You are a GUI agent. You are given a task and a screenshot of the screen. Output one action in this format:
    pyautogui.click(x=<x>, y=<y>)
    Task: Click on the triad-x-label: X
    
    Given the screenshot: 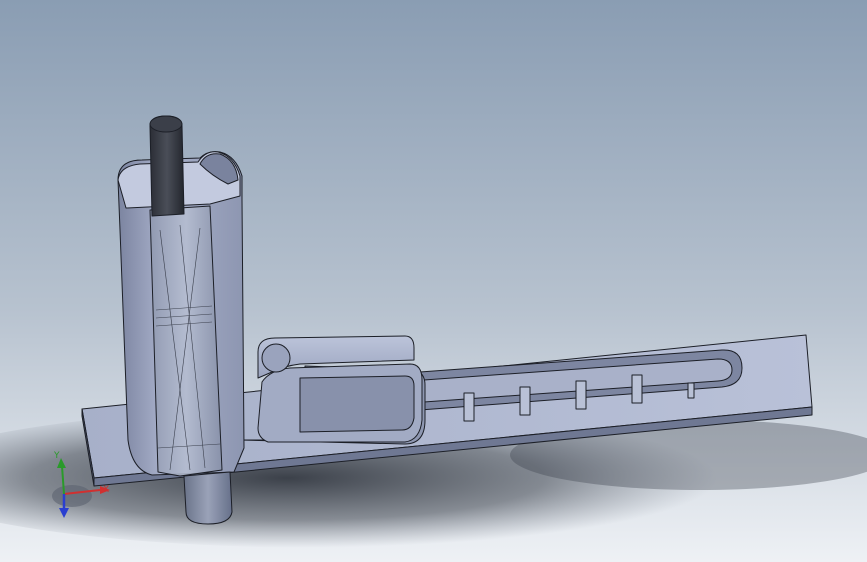 What is the action you would take?
    pyautogui.click(x=106, y=490)
    